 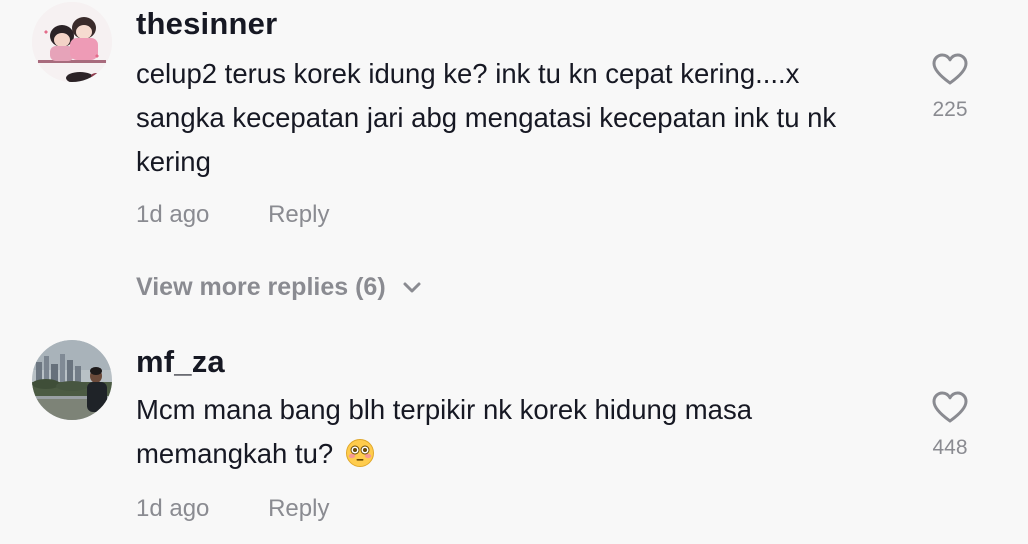 What do you see at coordinates (950, 425) in the screenshot?
I see `like-button: 448` at bounding box center [950, 425].